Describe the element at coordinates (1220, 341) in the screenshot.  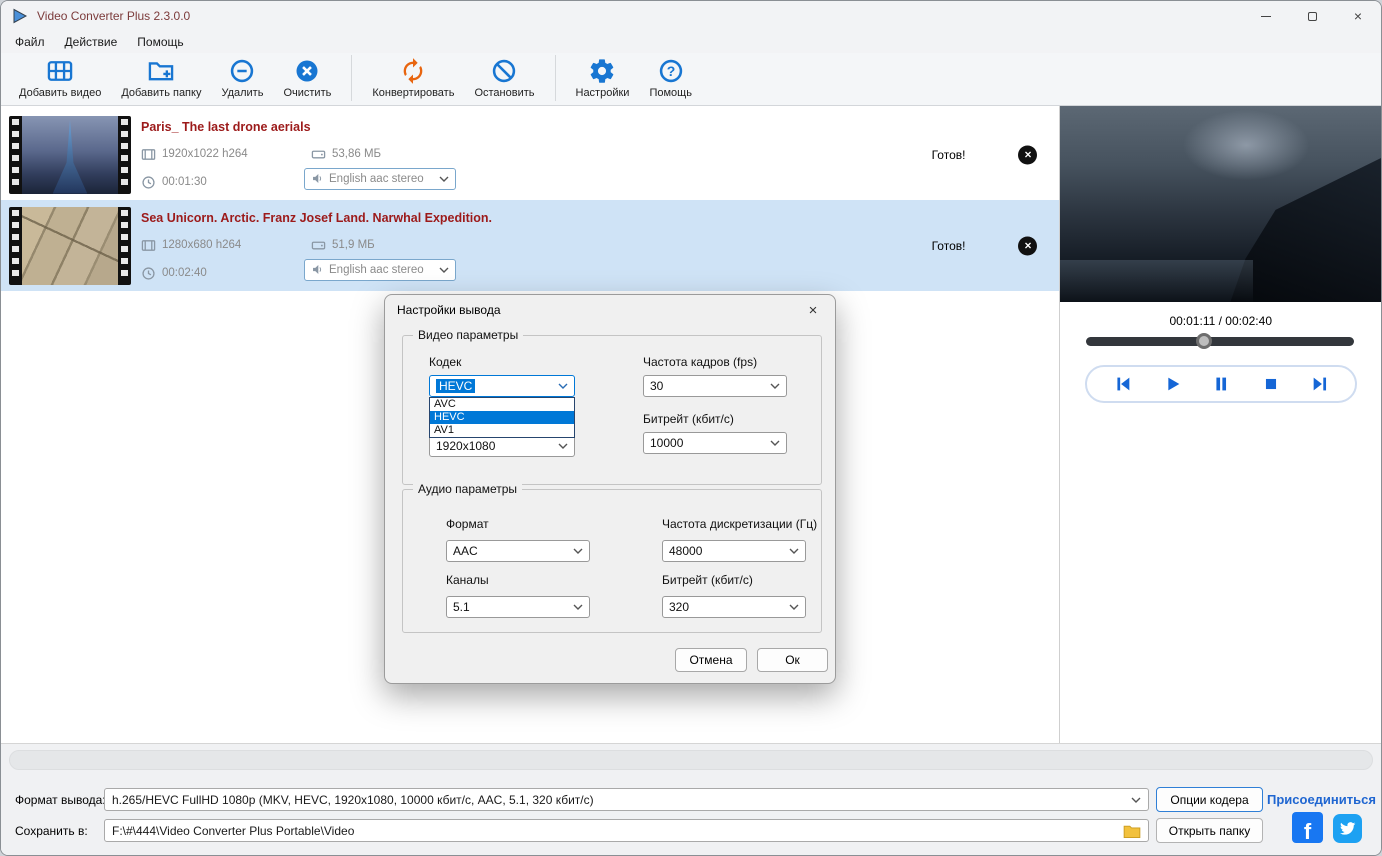
I see `seek-bar` at that location.